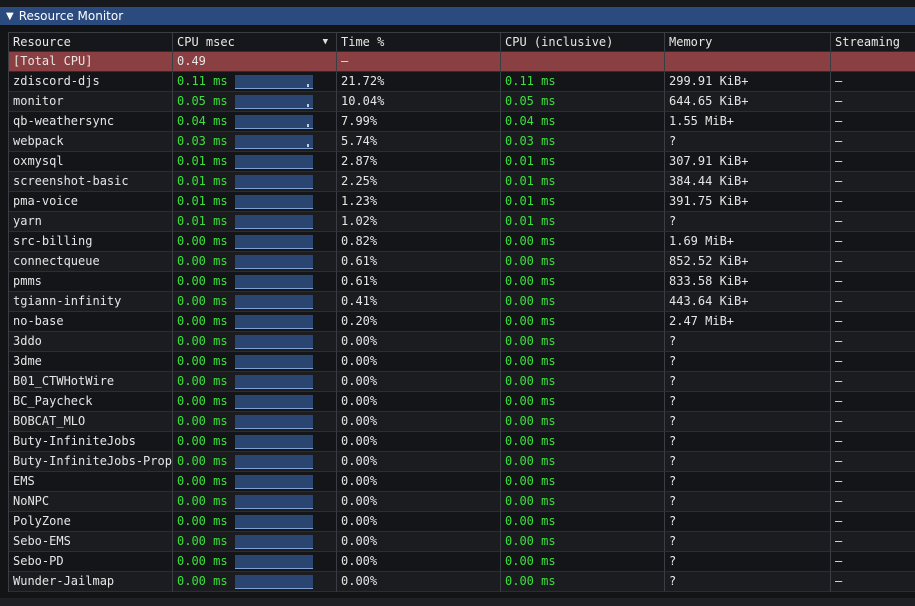 The height and width of the screenshot is (606, 915). Describe the element at coordinates (457, 16) in the screenshot. I see `window-titlebar: ▼ Resource Monitor` at that location.